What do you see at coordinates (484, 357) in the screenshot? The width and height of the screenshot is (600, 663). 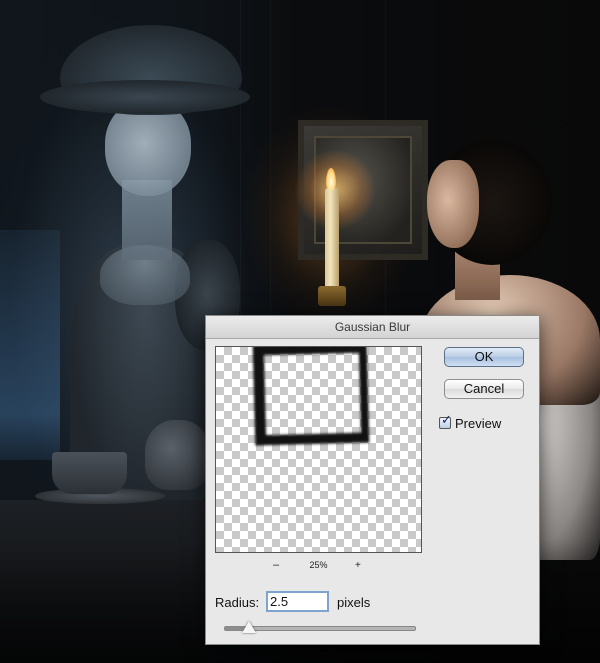 I see `ok-button: OK` at bounding box center [484, 357].